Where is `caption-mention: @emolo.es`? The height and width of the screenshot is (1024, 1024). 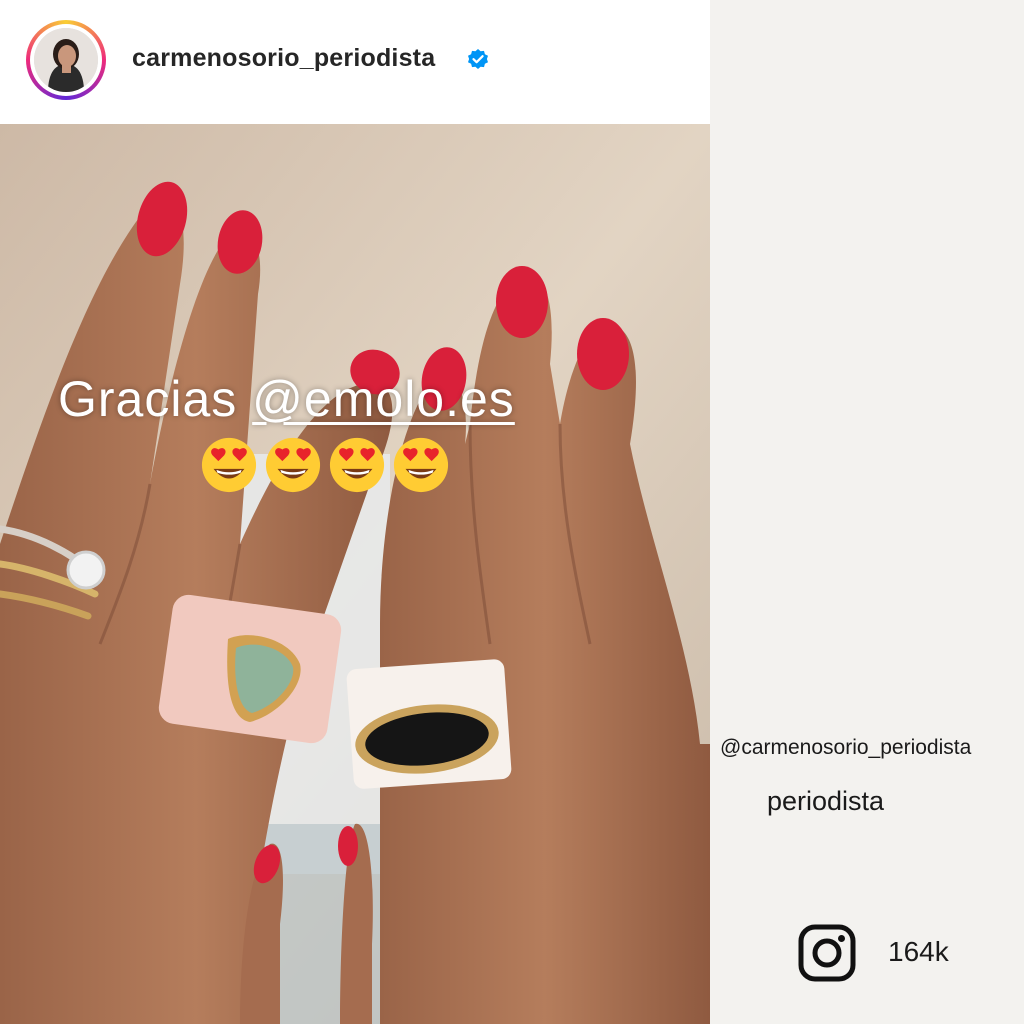 caption-mention: @emolo.es is located at coordinates (383, 399).